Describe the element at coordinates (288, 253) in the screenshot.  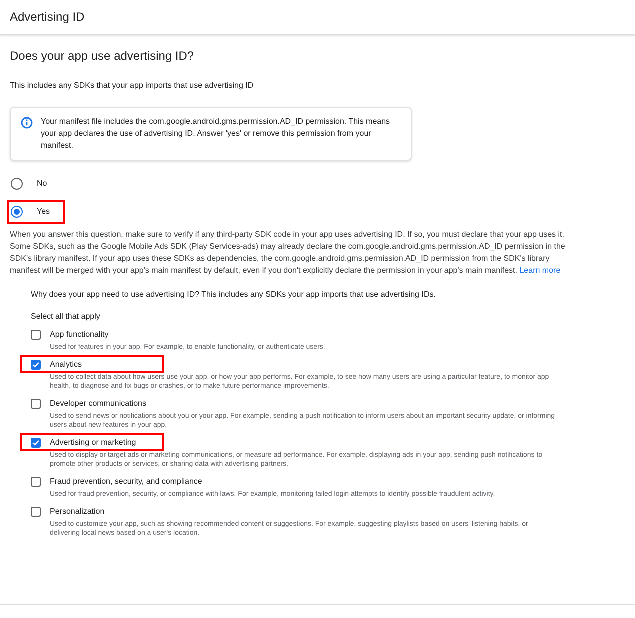
I see `explanation-text: When you answer this question, make sure to verify if any third-party SDK code in your app uses advertising ID. If so, you must declare that your app uses it. Some SDKs, such as the Google Mobile Ads SDK (Play Services-ads) may already declare the com.google.android.gms.permission.AD_ID permission in the SDK's library manifest. If your app uses these SDKs as dependencies, the com.google.android.gms.permission.AD_ID permission from the SDK's library manifest will be merged with your app's main manifest by default, even if you don't explicitly declare the permission in your app's main manifest. Learn more` at that location.